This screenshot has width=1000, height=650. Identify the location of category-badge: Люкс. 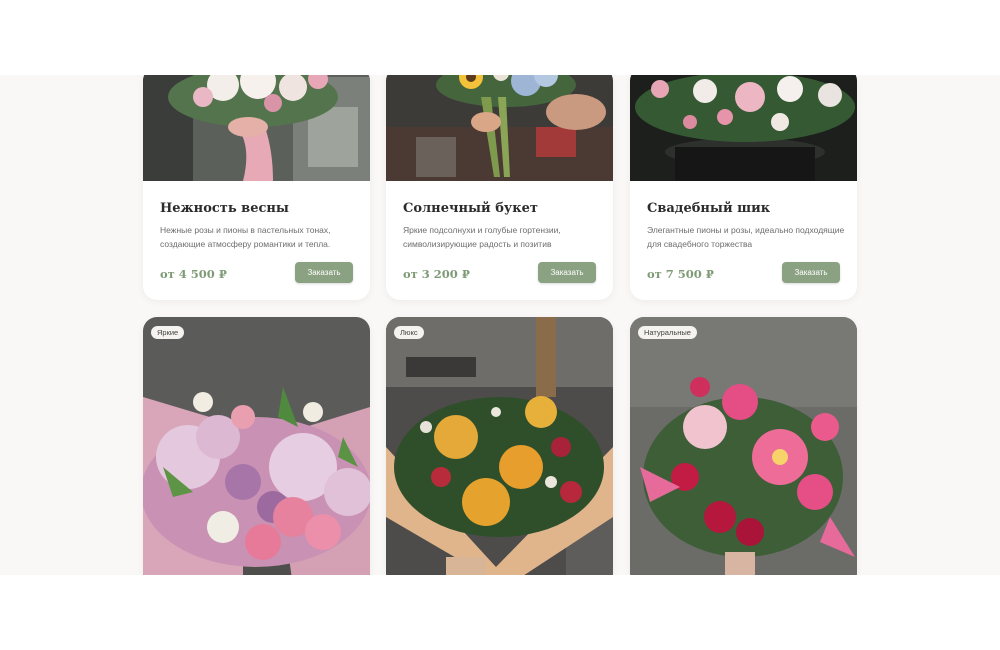
(409, 332).